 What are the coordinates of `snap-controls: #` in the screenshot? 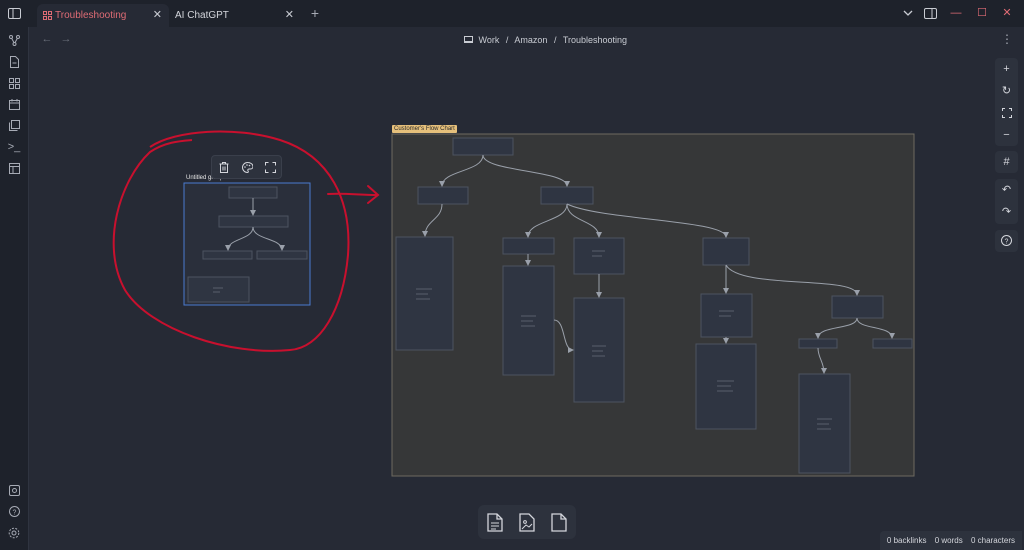 It's located at (1006, 162).